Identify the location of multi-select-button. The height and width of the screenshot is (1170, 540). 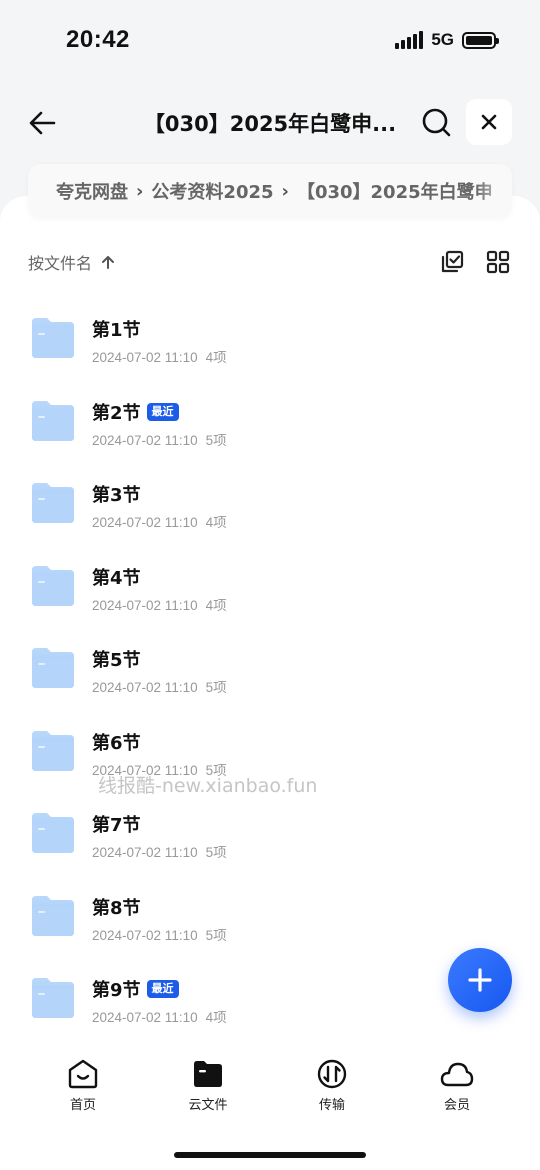
(452, 262).